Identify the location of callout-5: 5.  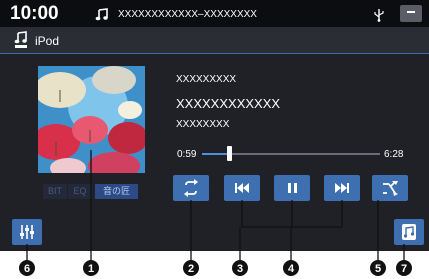
(378, 268).